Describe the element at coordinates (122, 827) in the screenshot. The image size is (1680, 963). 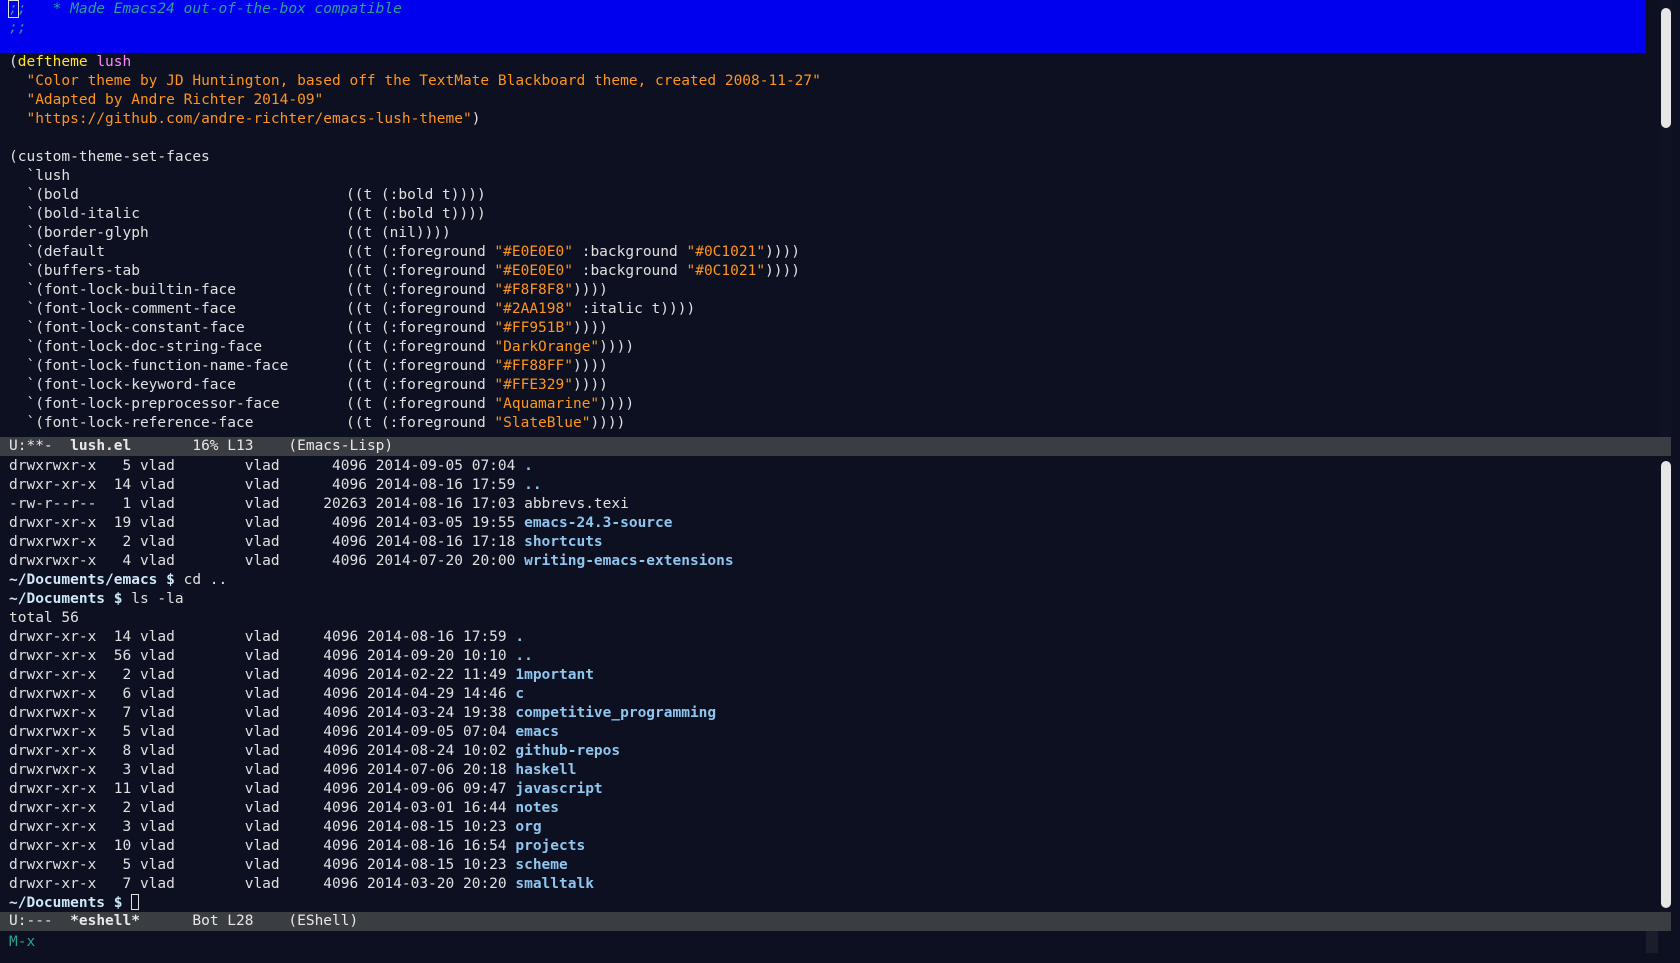
I see `ls-link-count: 3` at that location.